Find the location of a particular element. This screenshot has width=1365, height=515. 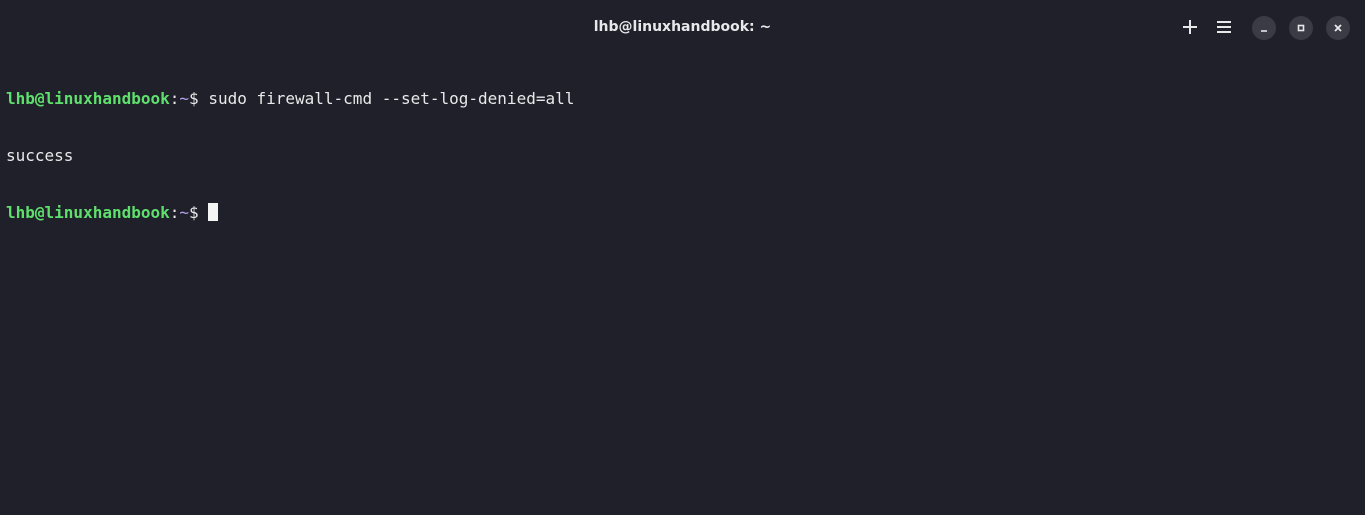

command-text: sudo firewall-cmd --set-log-denied=all is located at coordinates (391, 98).